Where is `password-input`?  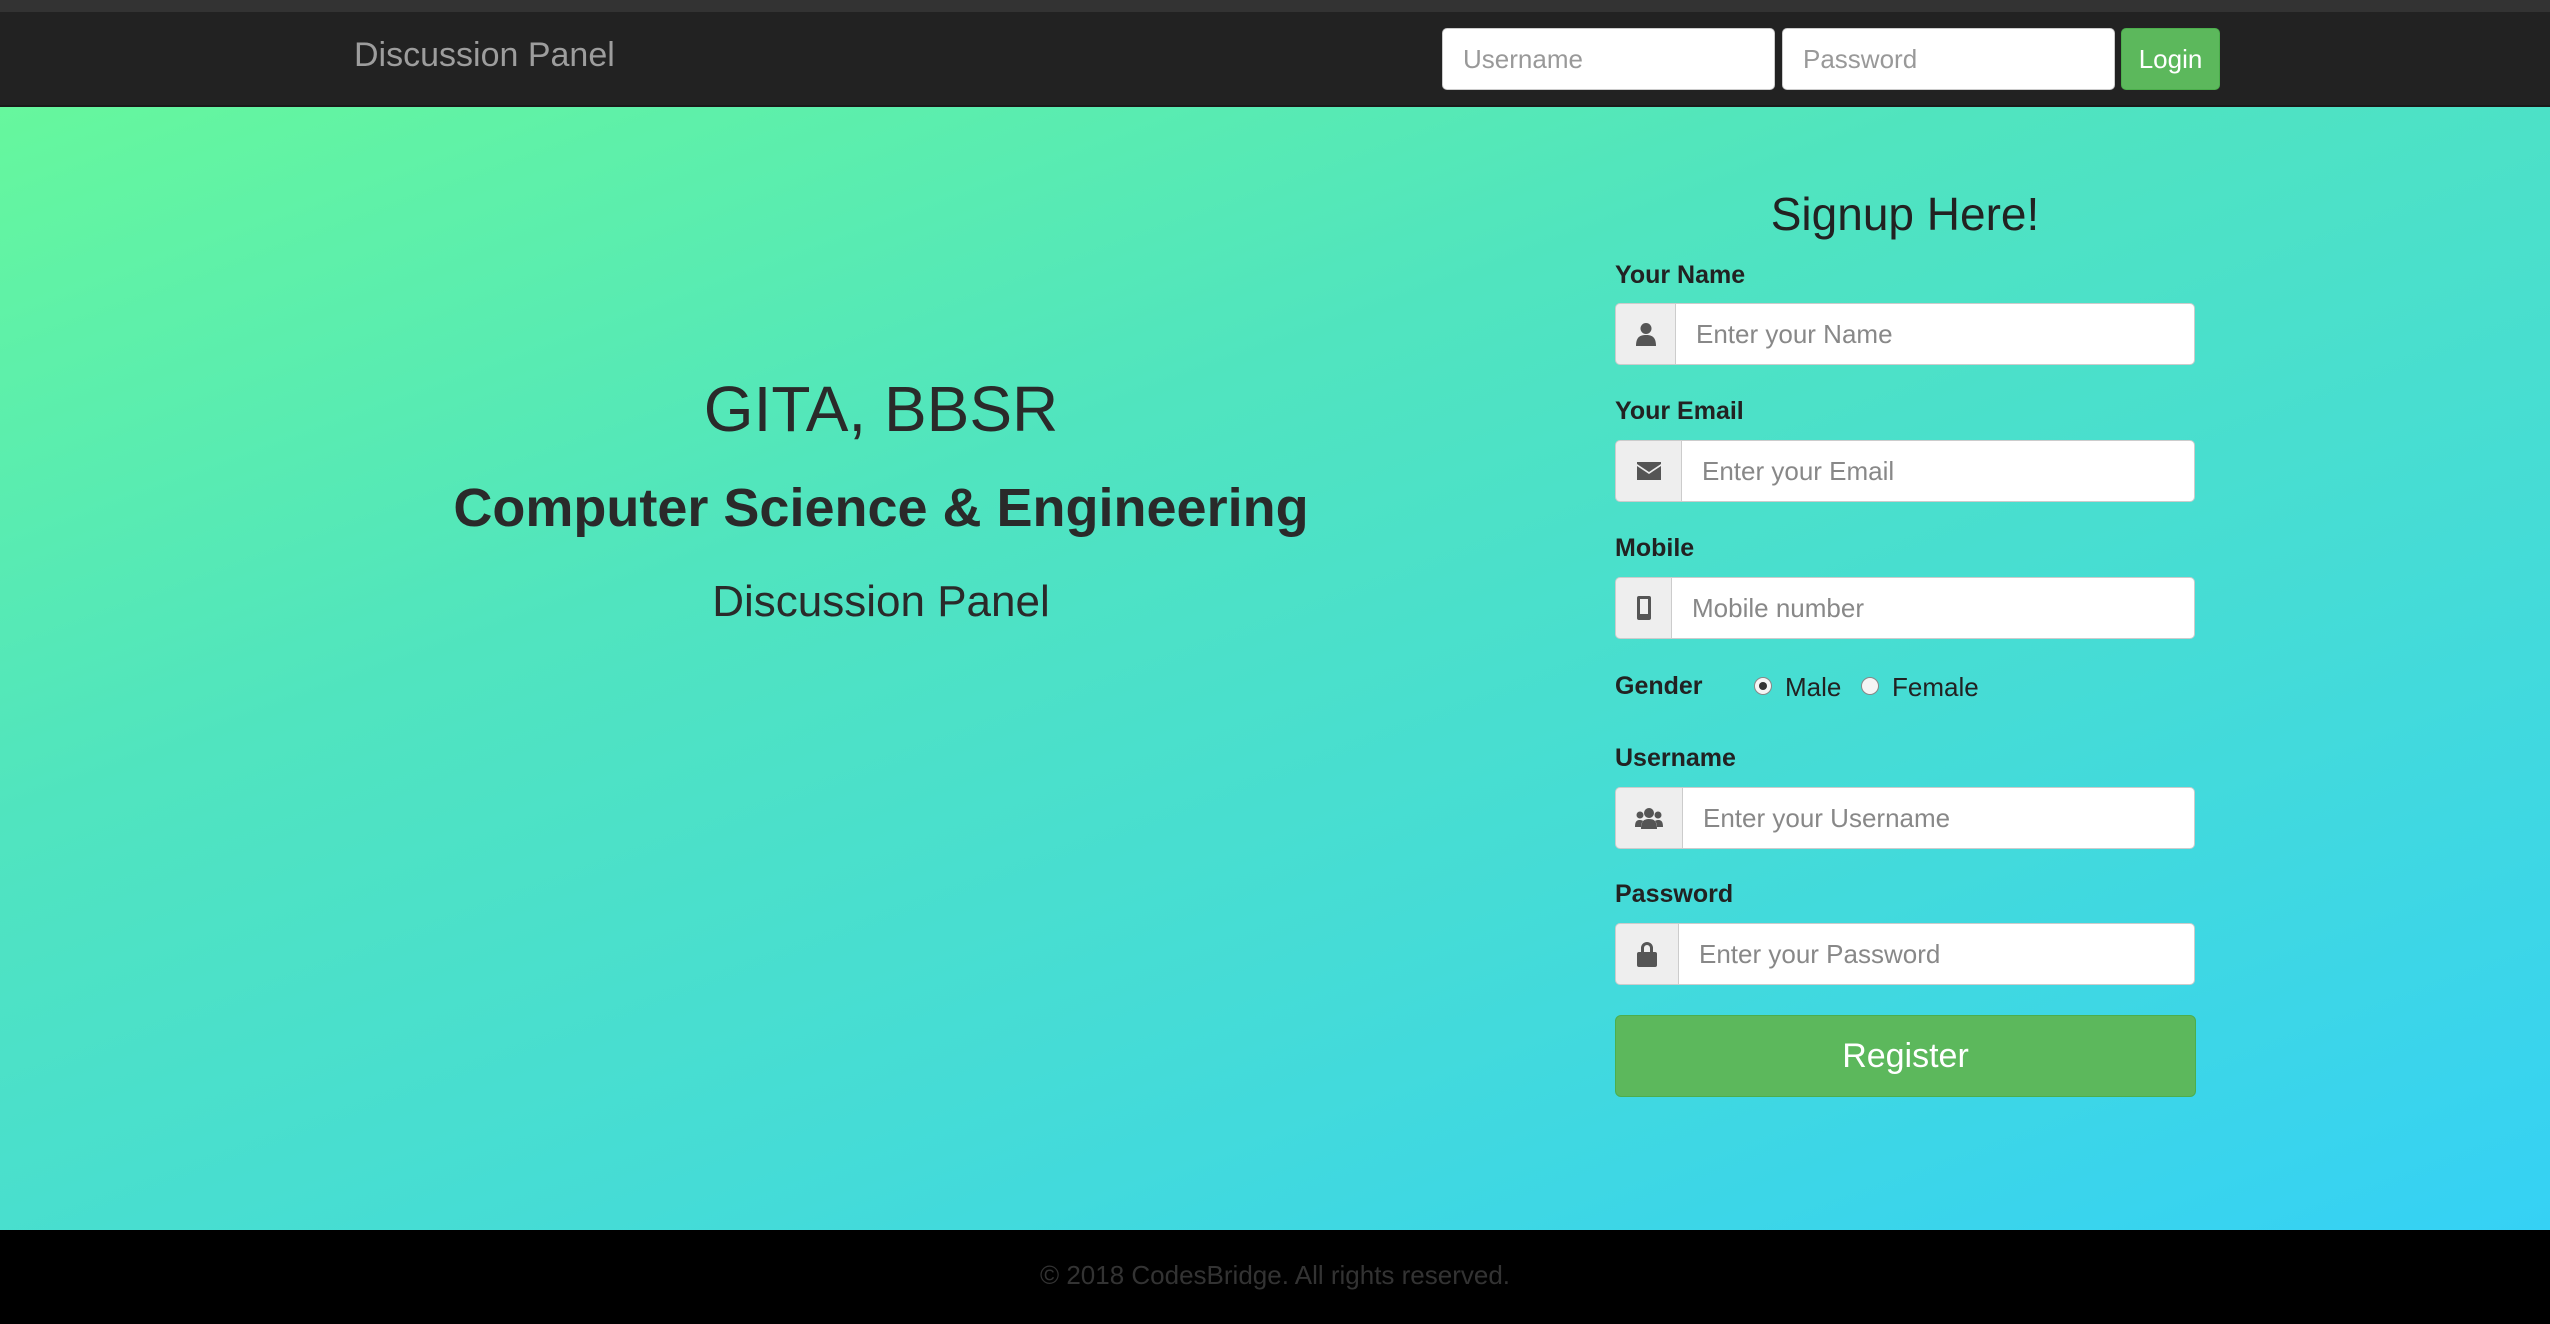
password-input is located at coordinates (1936, 954).